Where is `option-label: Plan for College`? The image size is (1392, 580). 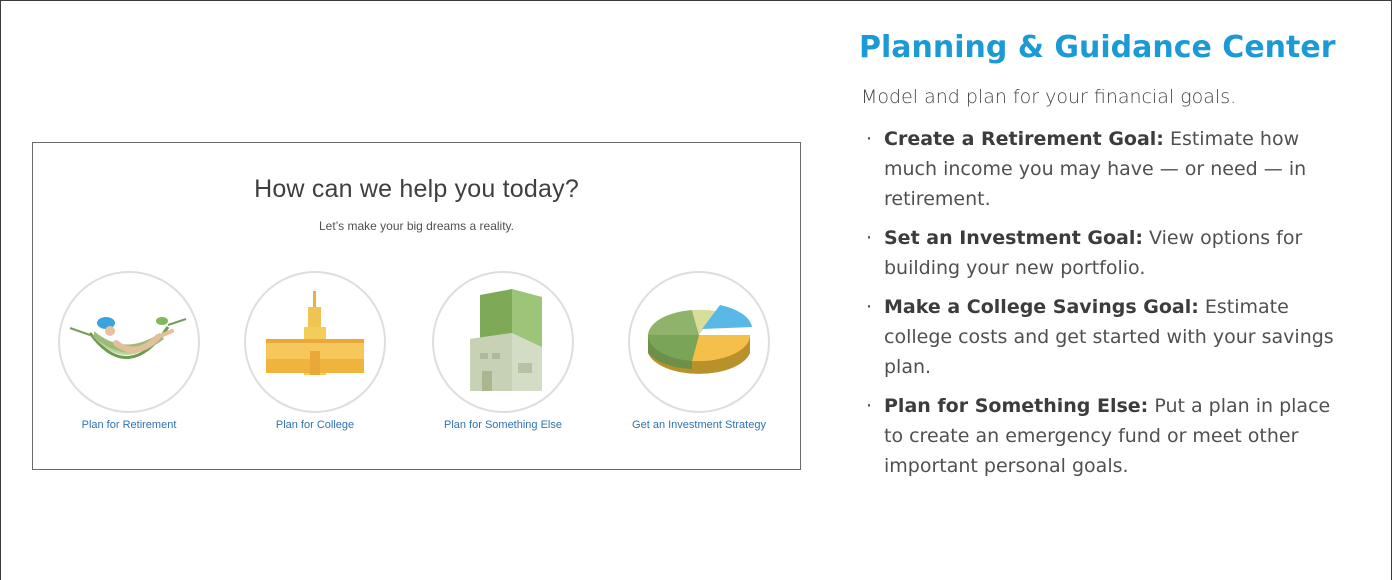
option-label: Plan for College is located at coordinates (315, 425).